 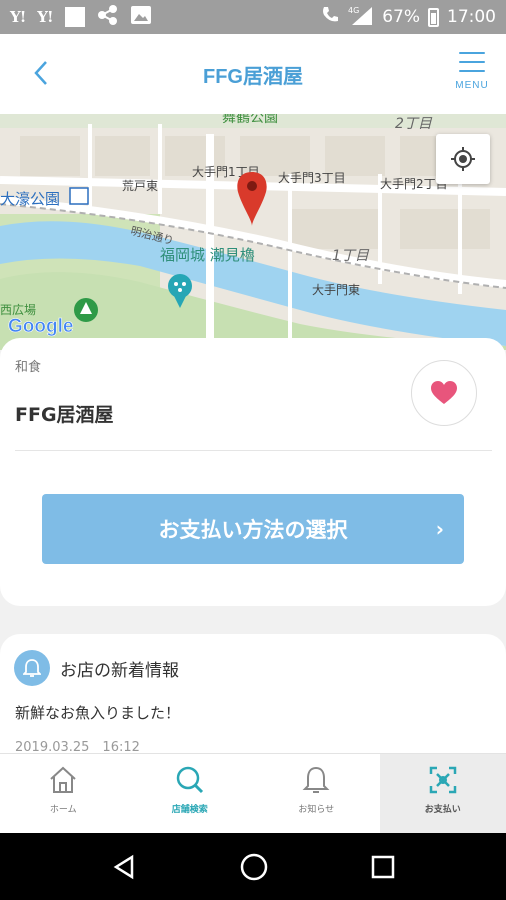 What do you see at coordinates (330, 17) in the screenshot?
I see `phone-icon` at bounding box center [330, 17].